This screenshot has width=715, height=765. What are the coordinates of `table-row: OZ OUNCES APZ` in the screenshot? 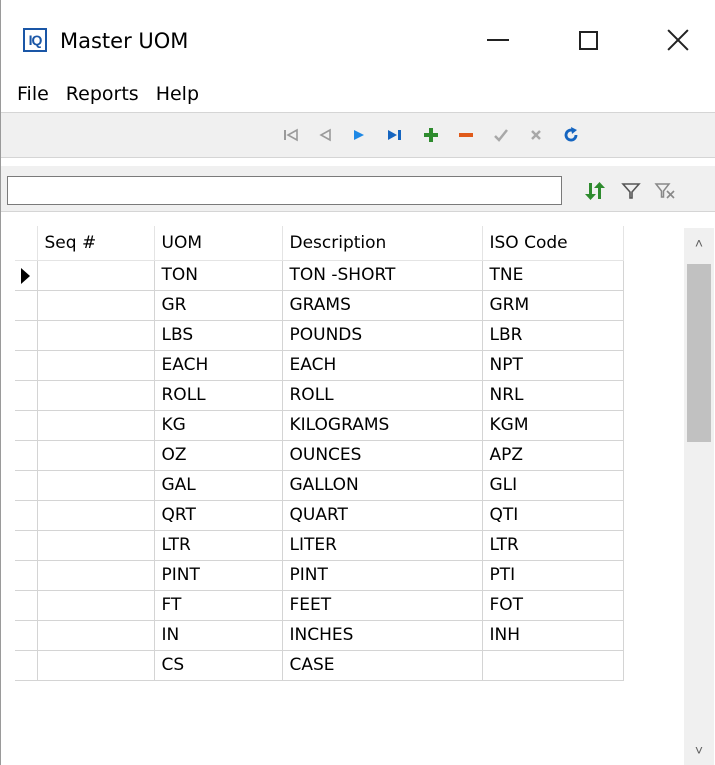 It's located at (319, 455).